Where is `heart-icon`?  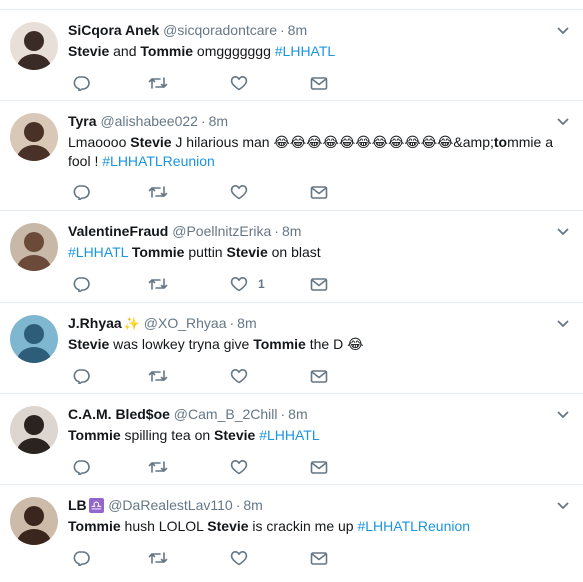
heart-icon is located at coordinates (239, 83).